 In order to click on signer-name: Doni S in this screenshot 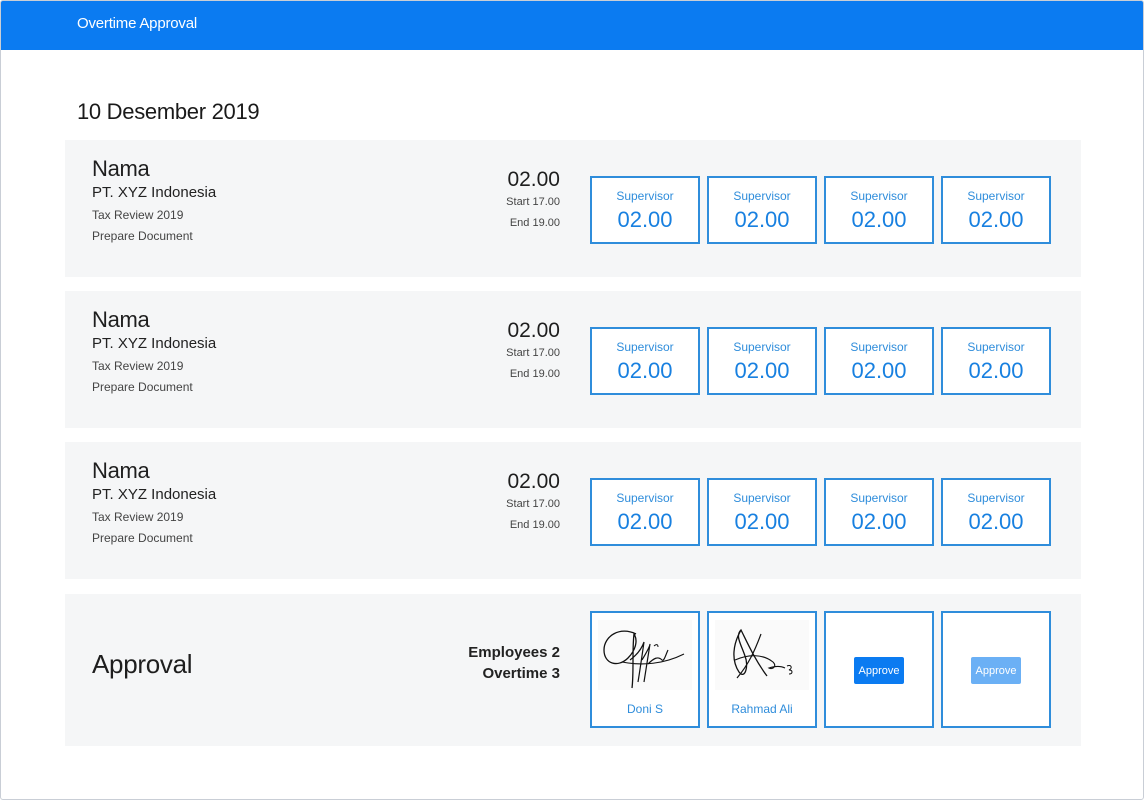, I will do `click(645, 709)`.